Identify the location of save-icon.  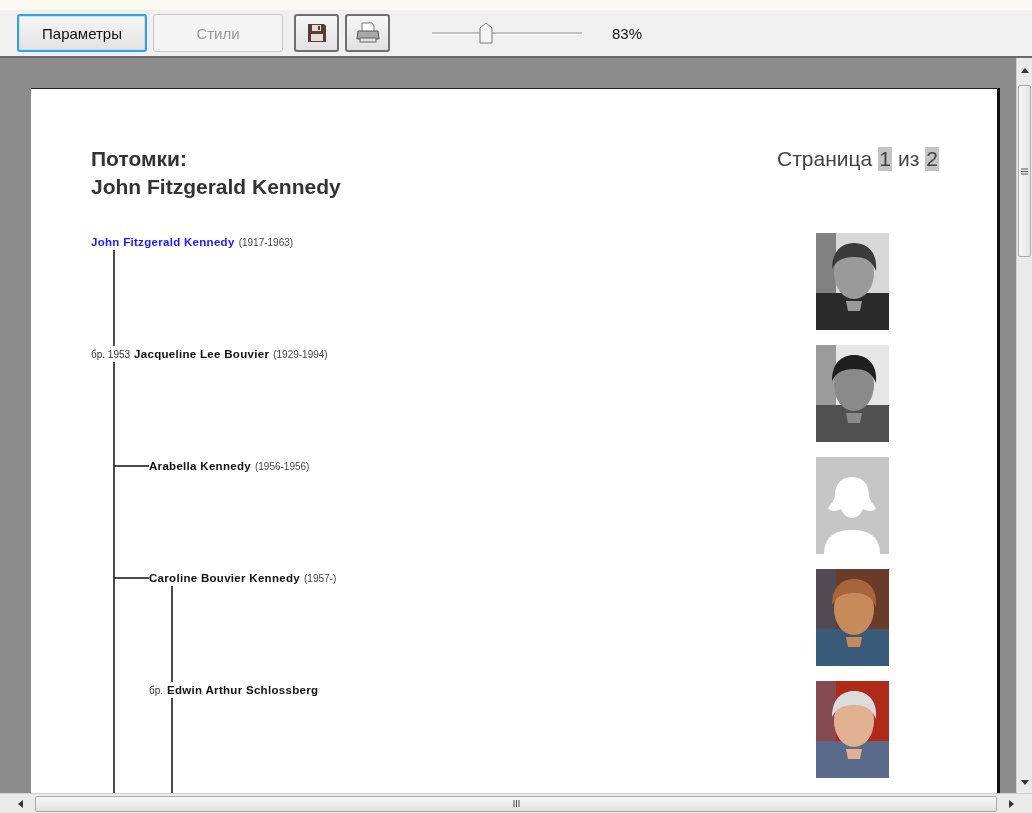
(316, 33).